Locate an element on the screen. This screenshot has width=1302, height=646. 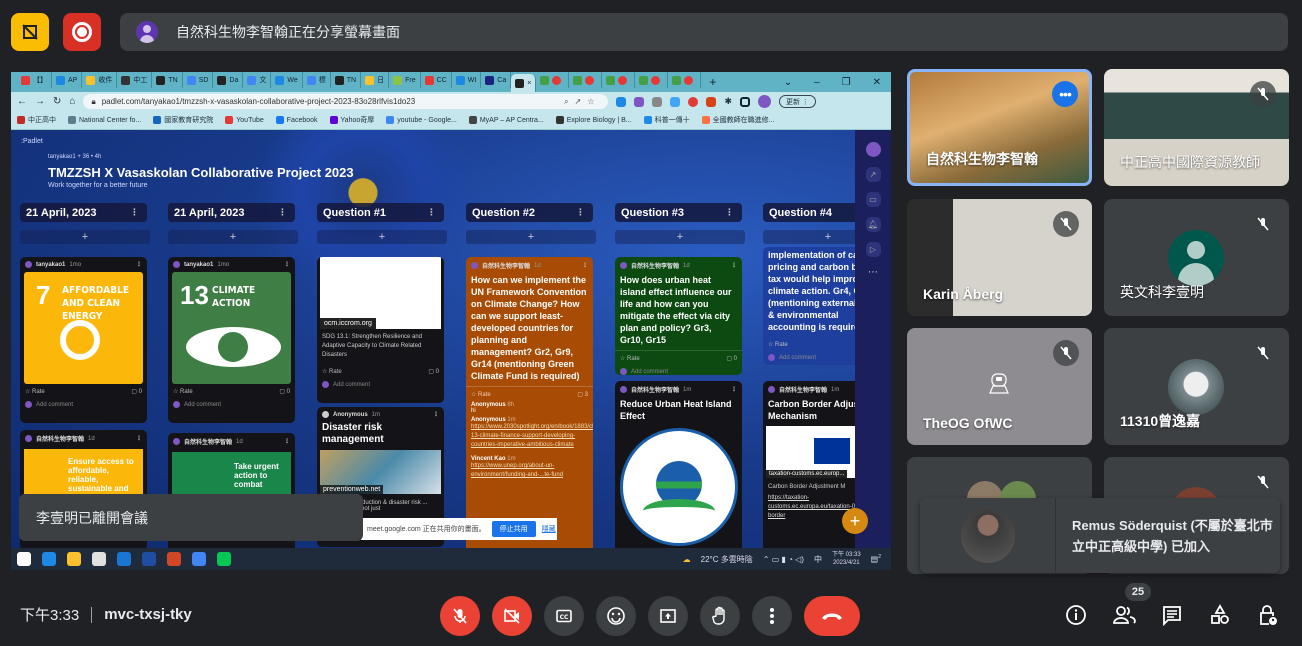
browser-tab: We is located at coordinates (287, 80).